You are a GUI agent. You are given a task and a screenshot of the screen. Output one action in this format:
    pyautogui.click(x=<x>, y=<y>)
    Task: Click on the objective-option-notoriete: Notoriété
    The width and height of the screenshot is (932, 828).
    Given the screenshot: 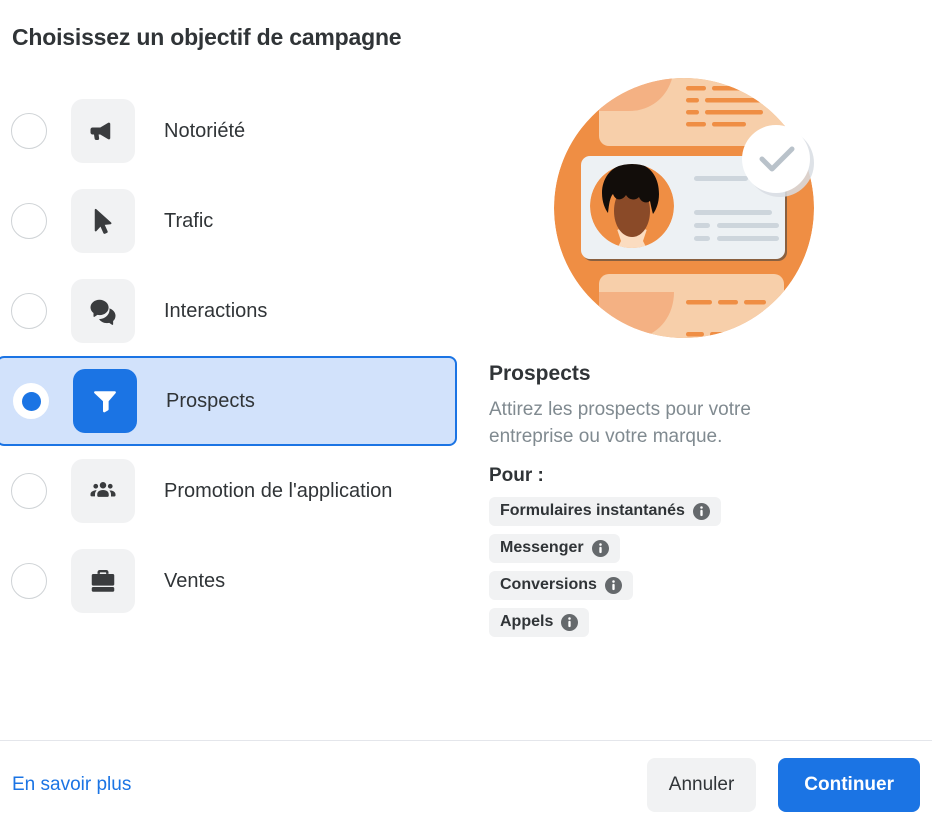 What is the action you would take?
    pyautogui.click(x=233, y=131)
    